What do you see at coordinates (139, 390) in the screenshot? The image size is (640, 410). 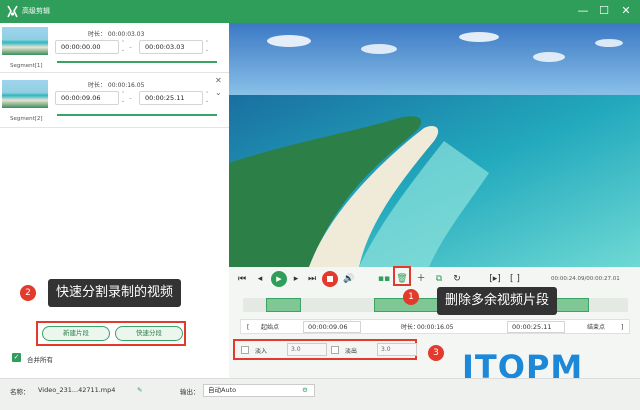 I see `edit-name-icon: ✎` at bounding box center [139, 390].